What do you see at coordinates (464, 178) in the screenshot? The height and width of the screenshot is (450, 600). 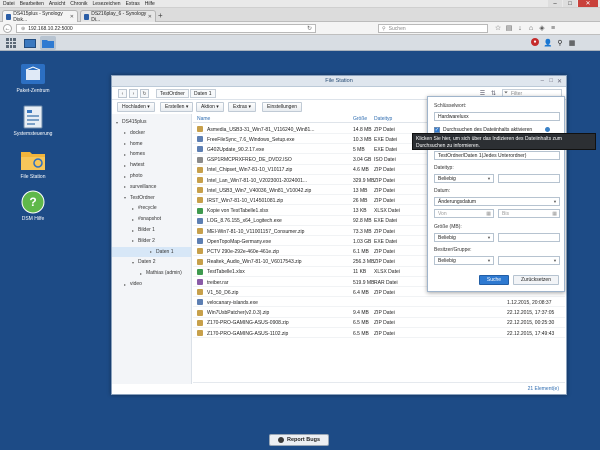 I see `filetype-select: Beliebig ▼` at bounding box center [464, 178].